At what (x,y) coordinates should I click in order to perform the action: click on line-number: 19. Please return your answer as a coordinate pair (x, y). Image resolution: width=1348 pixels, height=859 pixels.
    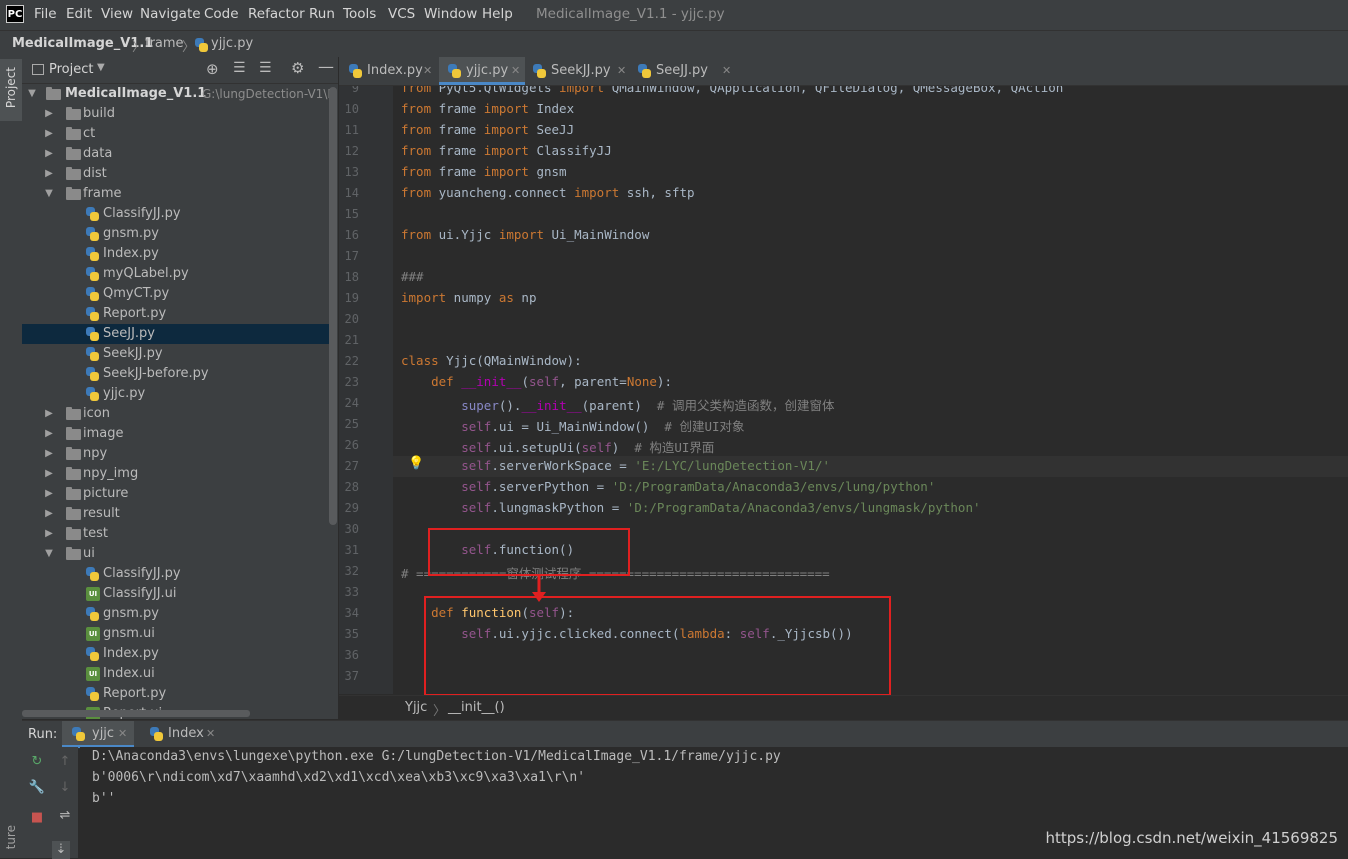
    Looking at the image, I should click on (351, 298).